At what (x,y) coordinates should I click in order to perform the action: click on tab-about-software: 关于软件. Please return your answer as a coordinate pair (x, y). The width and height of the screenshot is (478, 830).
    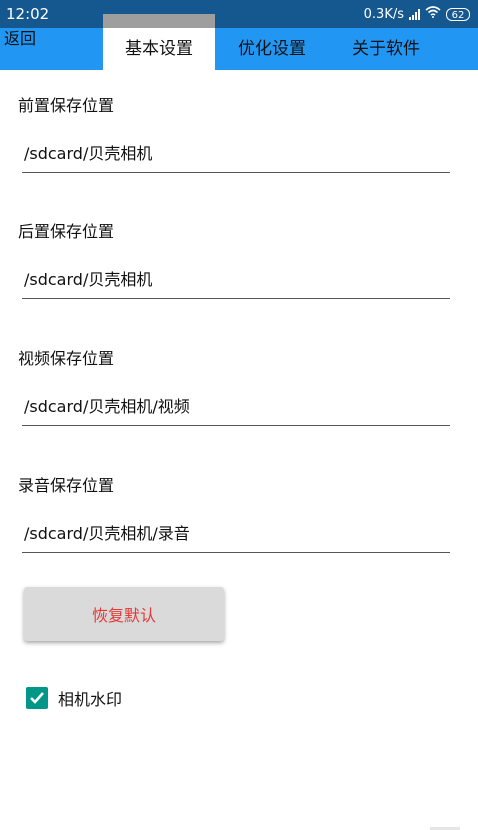
    Looking at the image, I should click on (386, 42).